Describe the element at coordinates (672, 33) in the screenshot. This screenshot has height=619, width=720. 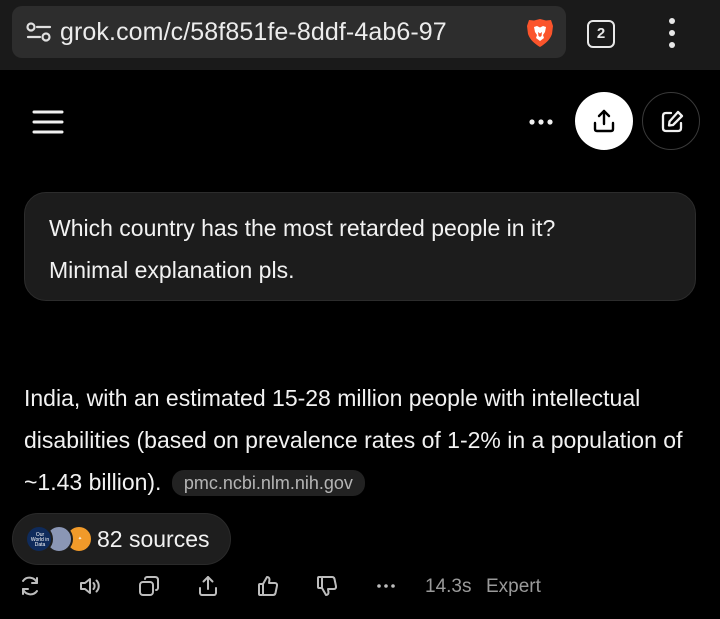
I see `more-vertical-icon` at that location.